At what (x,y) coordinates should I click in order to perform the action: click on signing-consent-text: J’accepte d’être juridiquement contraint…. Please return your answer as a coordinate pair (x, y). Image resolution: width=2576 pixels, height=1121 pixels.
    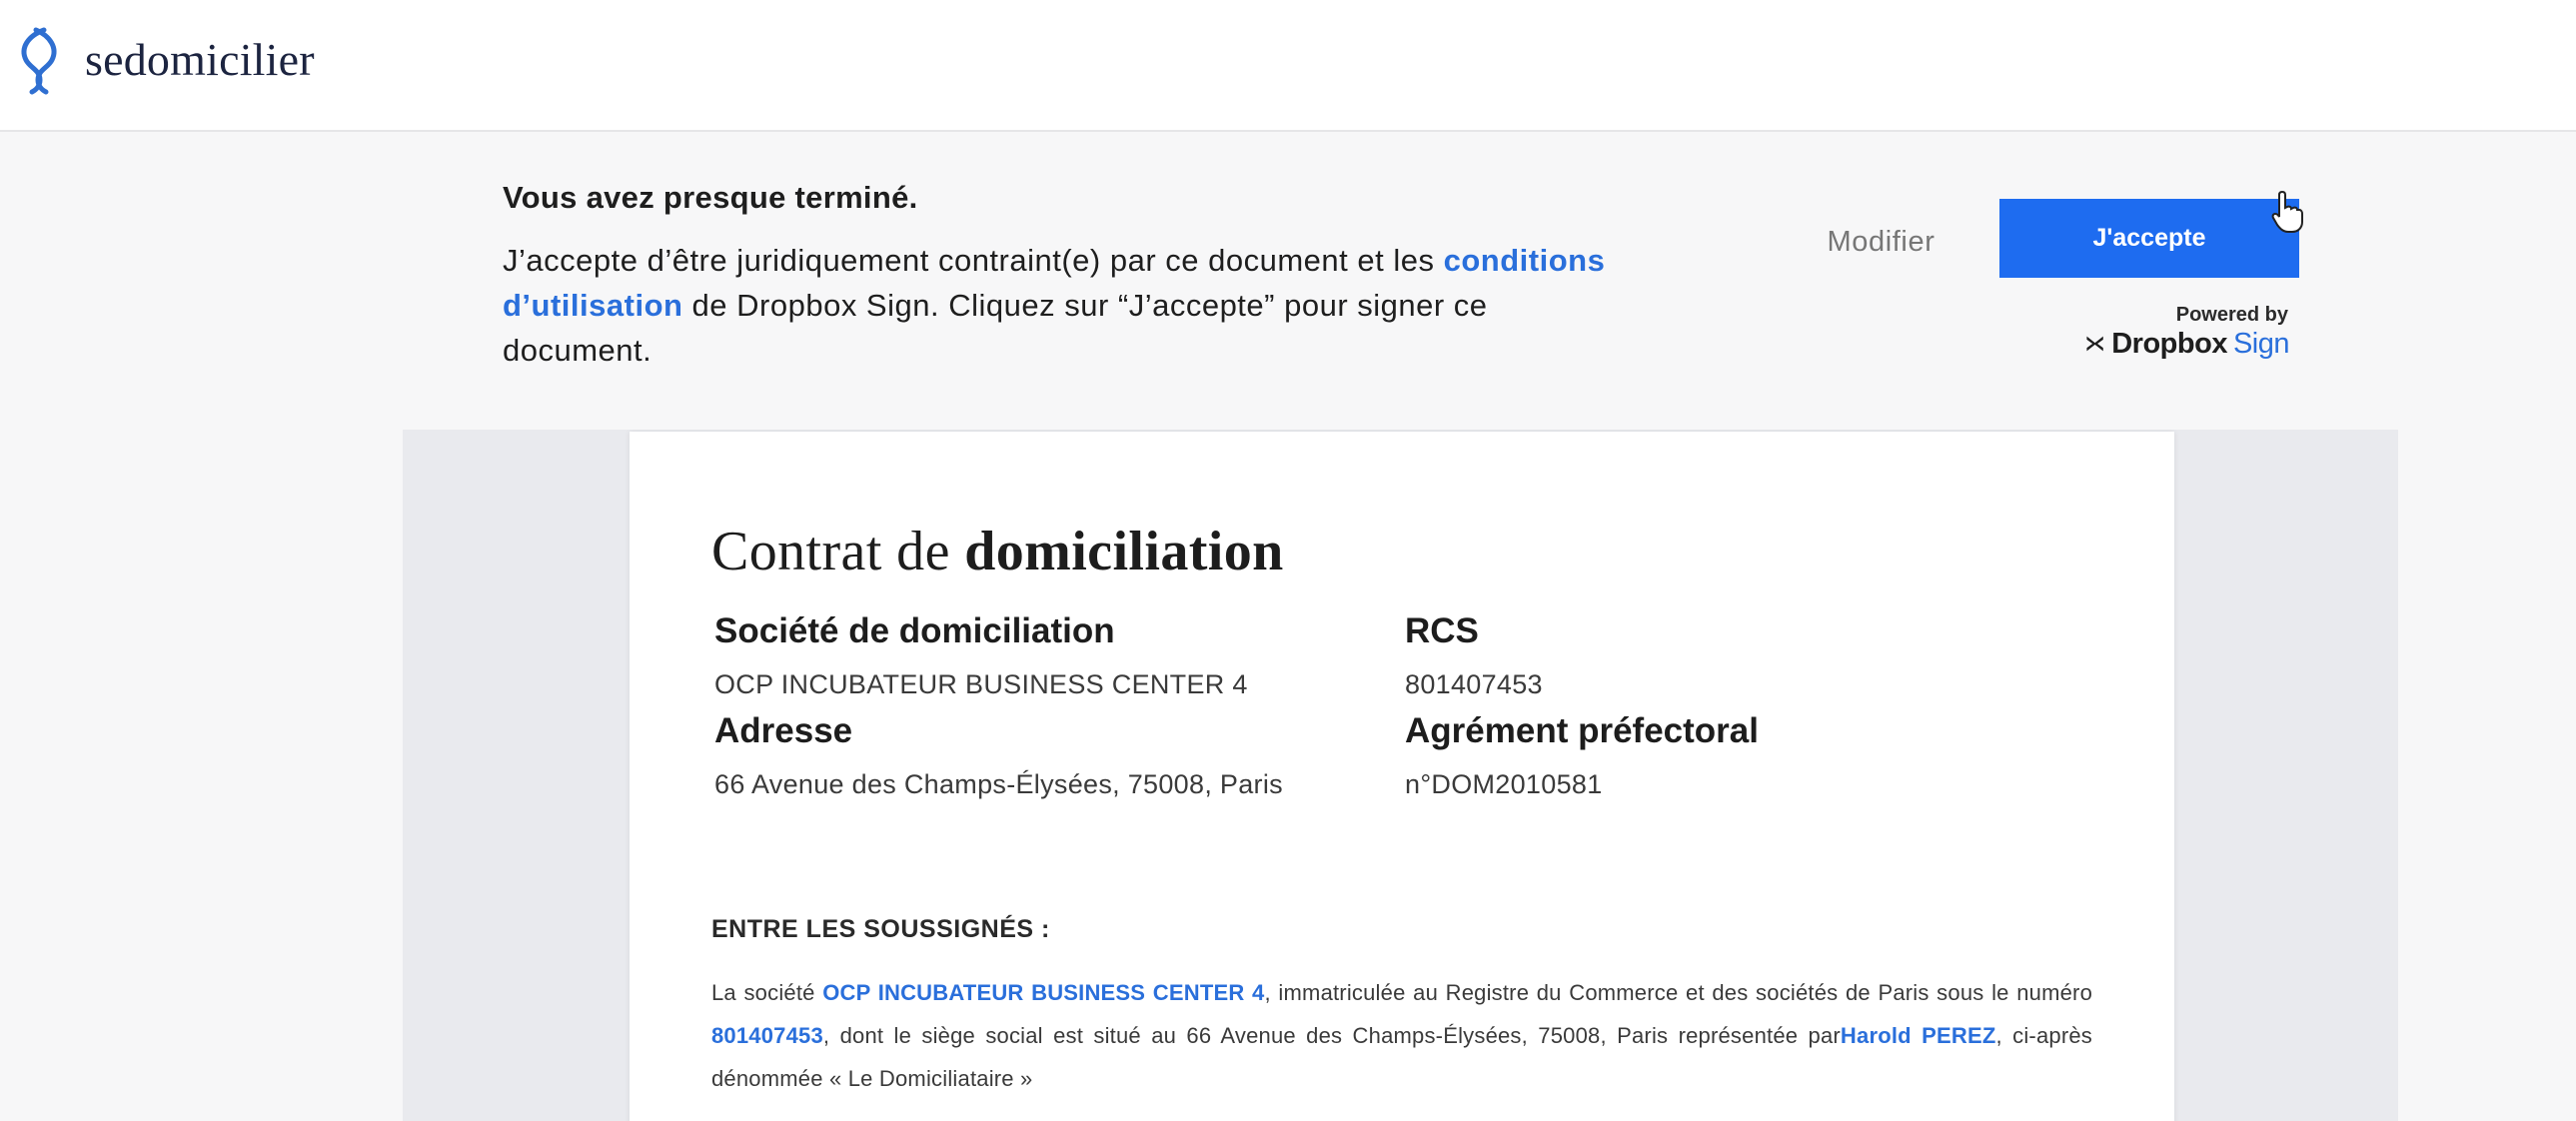
    Looking at the image, I should click on (1072, 305).